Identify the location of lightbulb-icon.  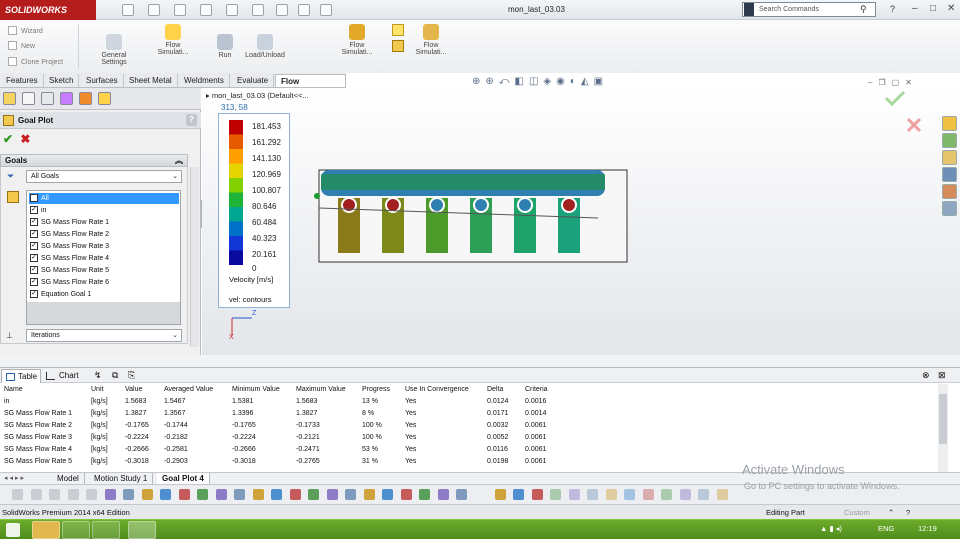
(398, 30).